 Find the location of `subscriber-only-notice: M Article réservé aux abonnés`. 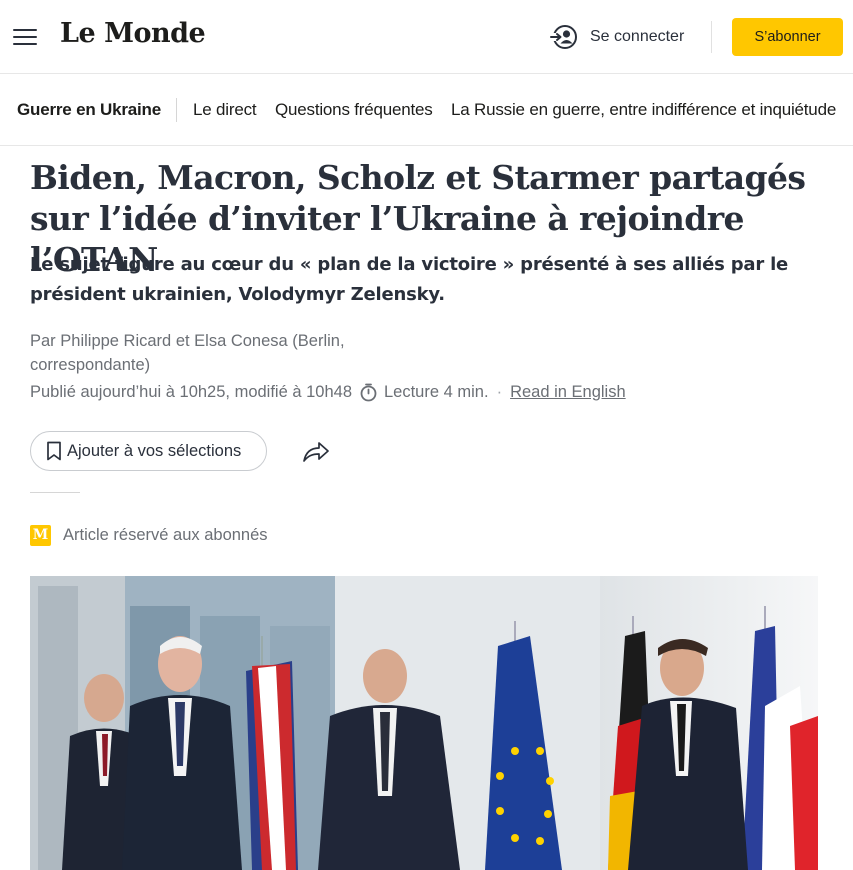

subscriber-only-notice: M Article réservé aux abonnés is located at coordinates (149, 535).